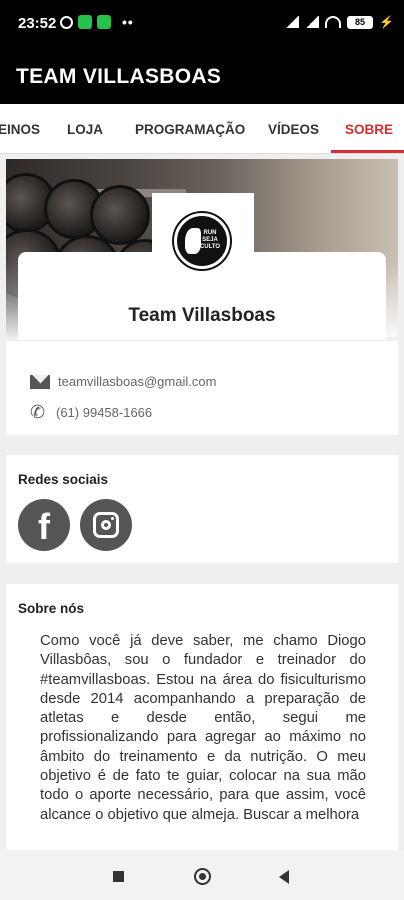 The image size is (404, 900). Describe the element at coordinates (85, 128) in the screenshot. I see `tab-loja: LOJA` at that location.